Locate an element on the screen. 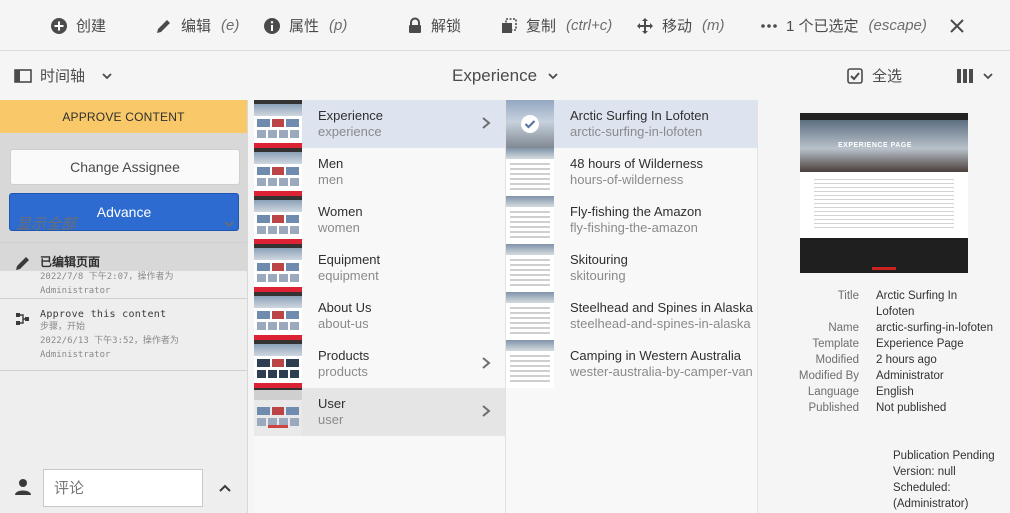 Image resolution: width=1010 pixels, height=513 pixels. change-assignee-button: Change Assignee is located at coordinates (125, 167).